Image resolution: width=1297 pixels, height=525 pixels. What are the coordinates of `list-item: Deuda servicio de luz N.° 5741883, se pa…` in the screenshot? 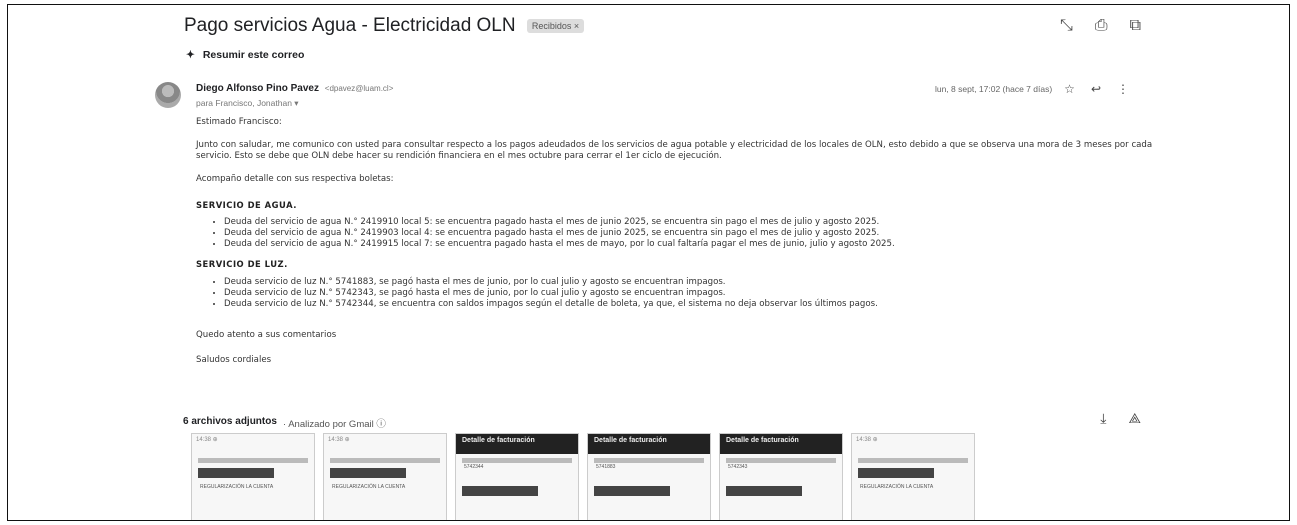 It's located at (690, 282).